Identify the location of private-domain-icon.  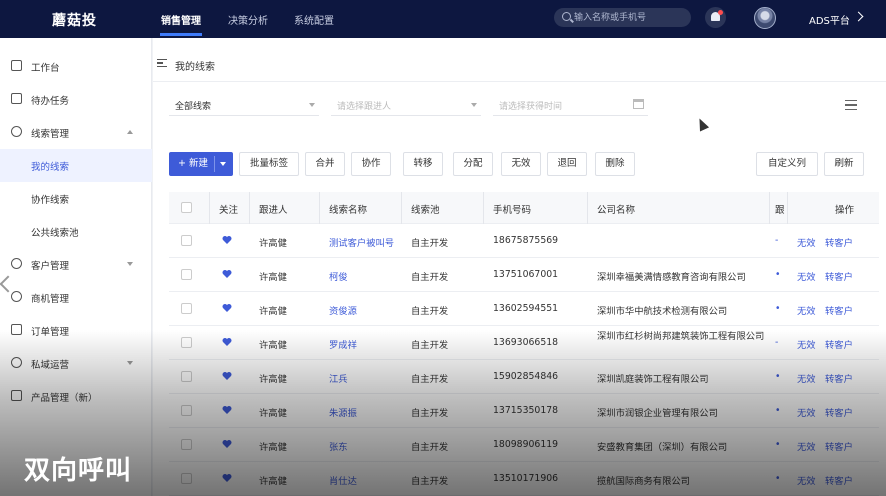
(16, 362).